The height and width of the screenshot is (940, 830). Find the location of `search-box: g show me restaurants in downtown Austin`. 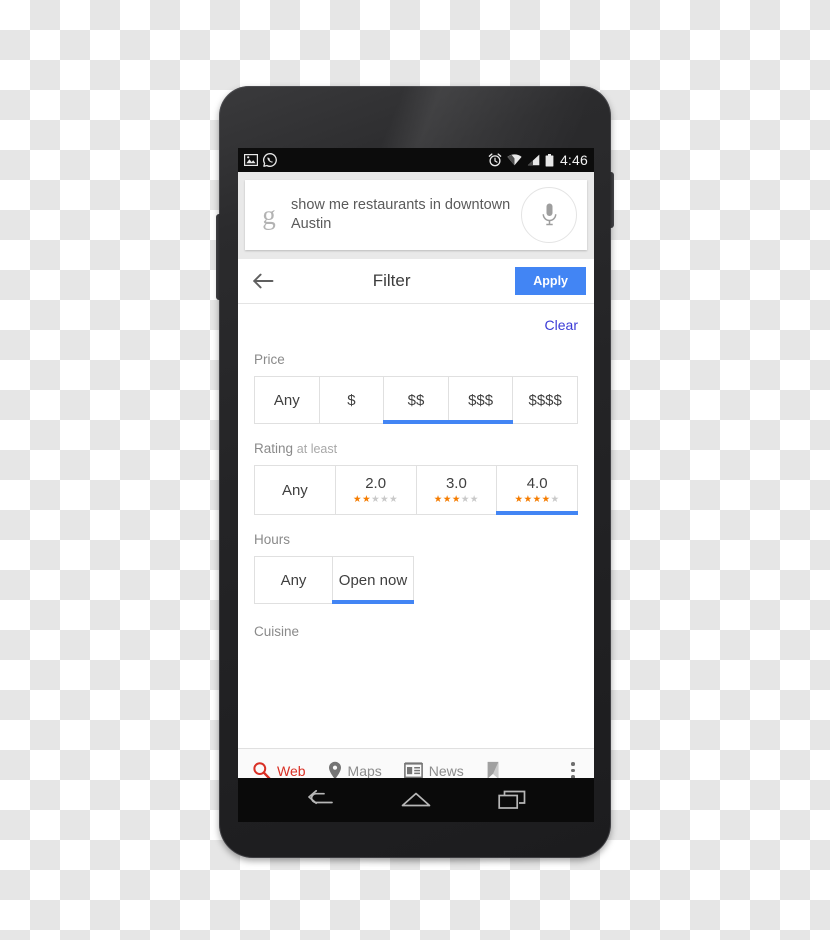

search-box: g show me restaurants in downtown Austin is located at coordinates (416, 215).